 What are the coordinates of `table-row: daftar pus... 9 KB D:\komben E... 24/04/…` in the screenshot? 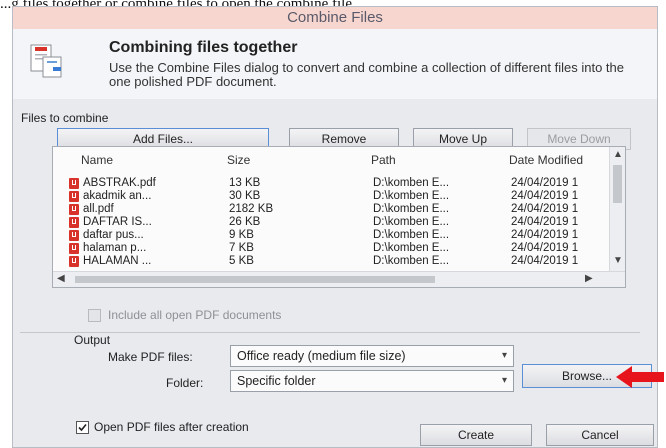 It's located at (327, 235).